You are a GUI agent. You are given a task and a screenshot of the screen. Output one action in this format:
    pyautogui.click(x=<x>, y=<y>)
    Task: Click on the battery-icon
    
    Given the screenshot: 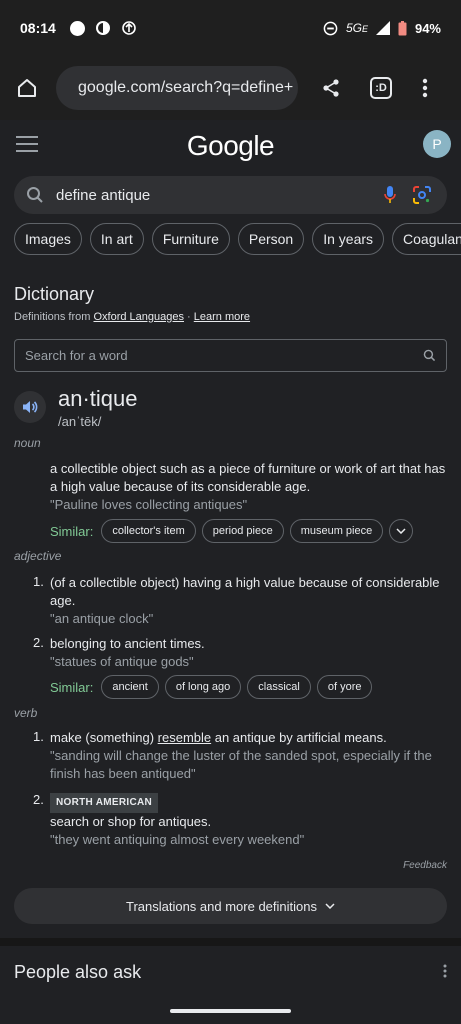 What is the action you would take?
    pyautogui.click(x=402, y=27)
    